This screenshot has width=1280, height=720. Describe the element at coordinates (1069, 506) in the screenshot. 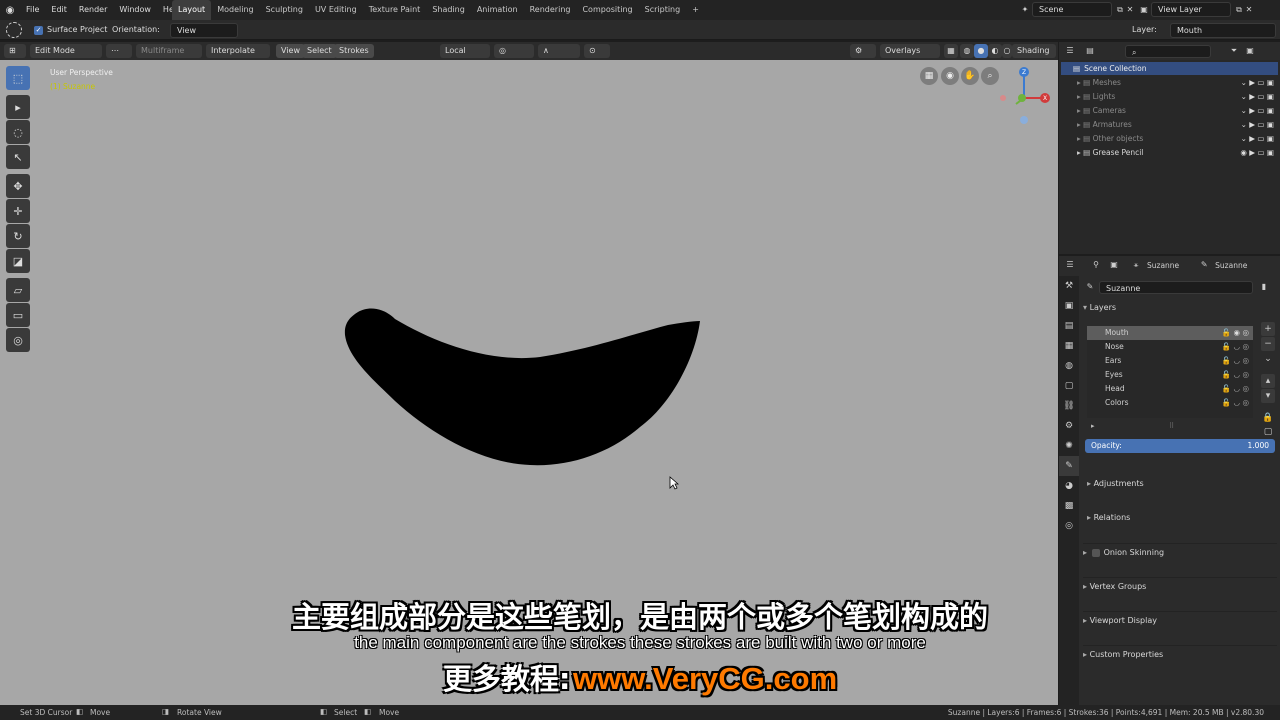

I see `texture-tab-icon: ▩` at that location.